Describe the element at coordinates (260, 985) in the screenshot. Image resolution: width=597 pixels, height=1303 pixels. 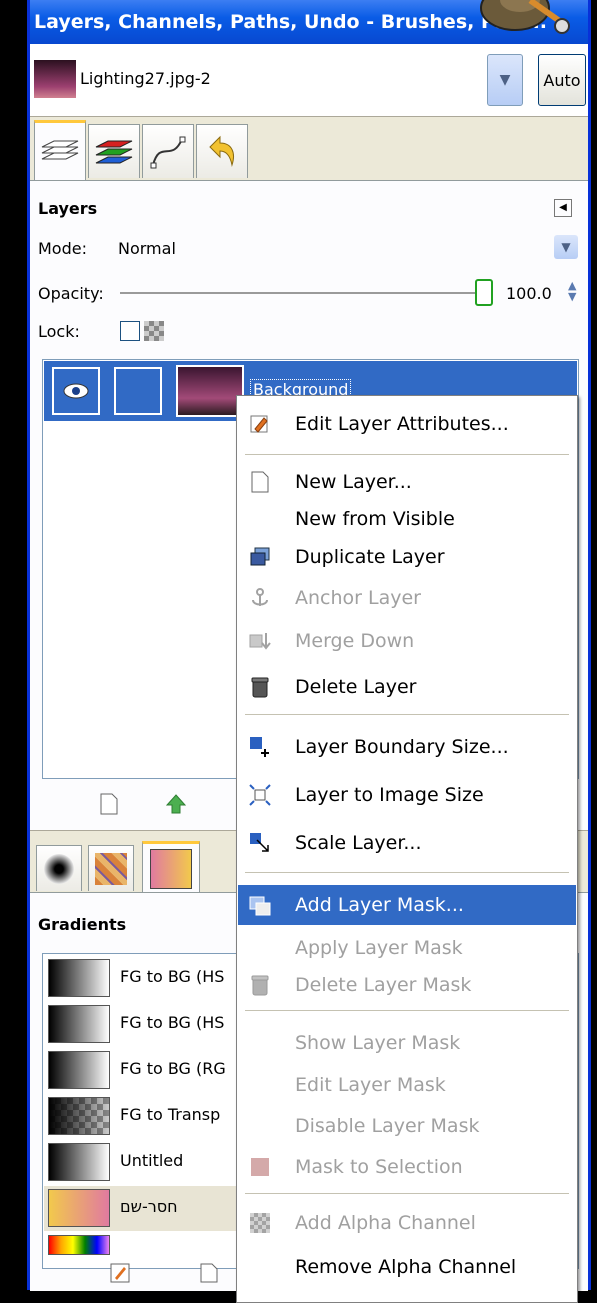
I see `trash-icon` at that location.